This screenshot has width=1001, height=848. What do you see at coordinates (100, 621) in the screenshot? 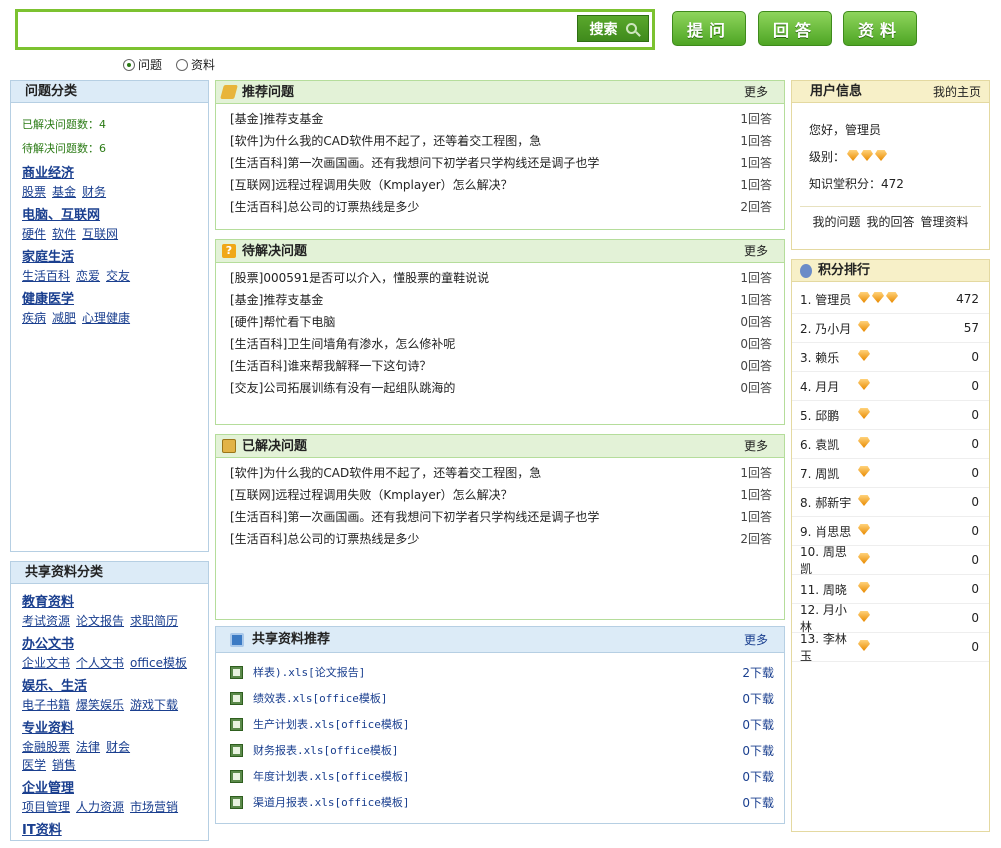
I see `shared-category-link: 论文报告` at bounding box center [100, 621].